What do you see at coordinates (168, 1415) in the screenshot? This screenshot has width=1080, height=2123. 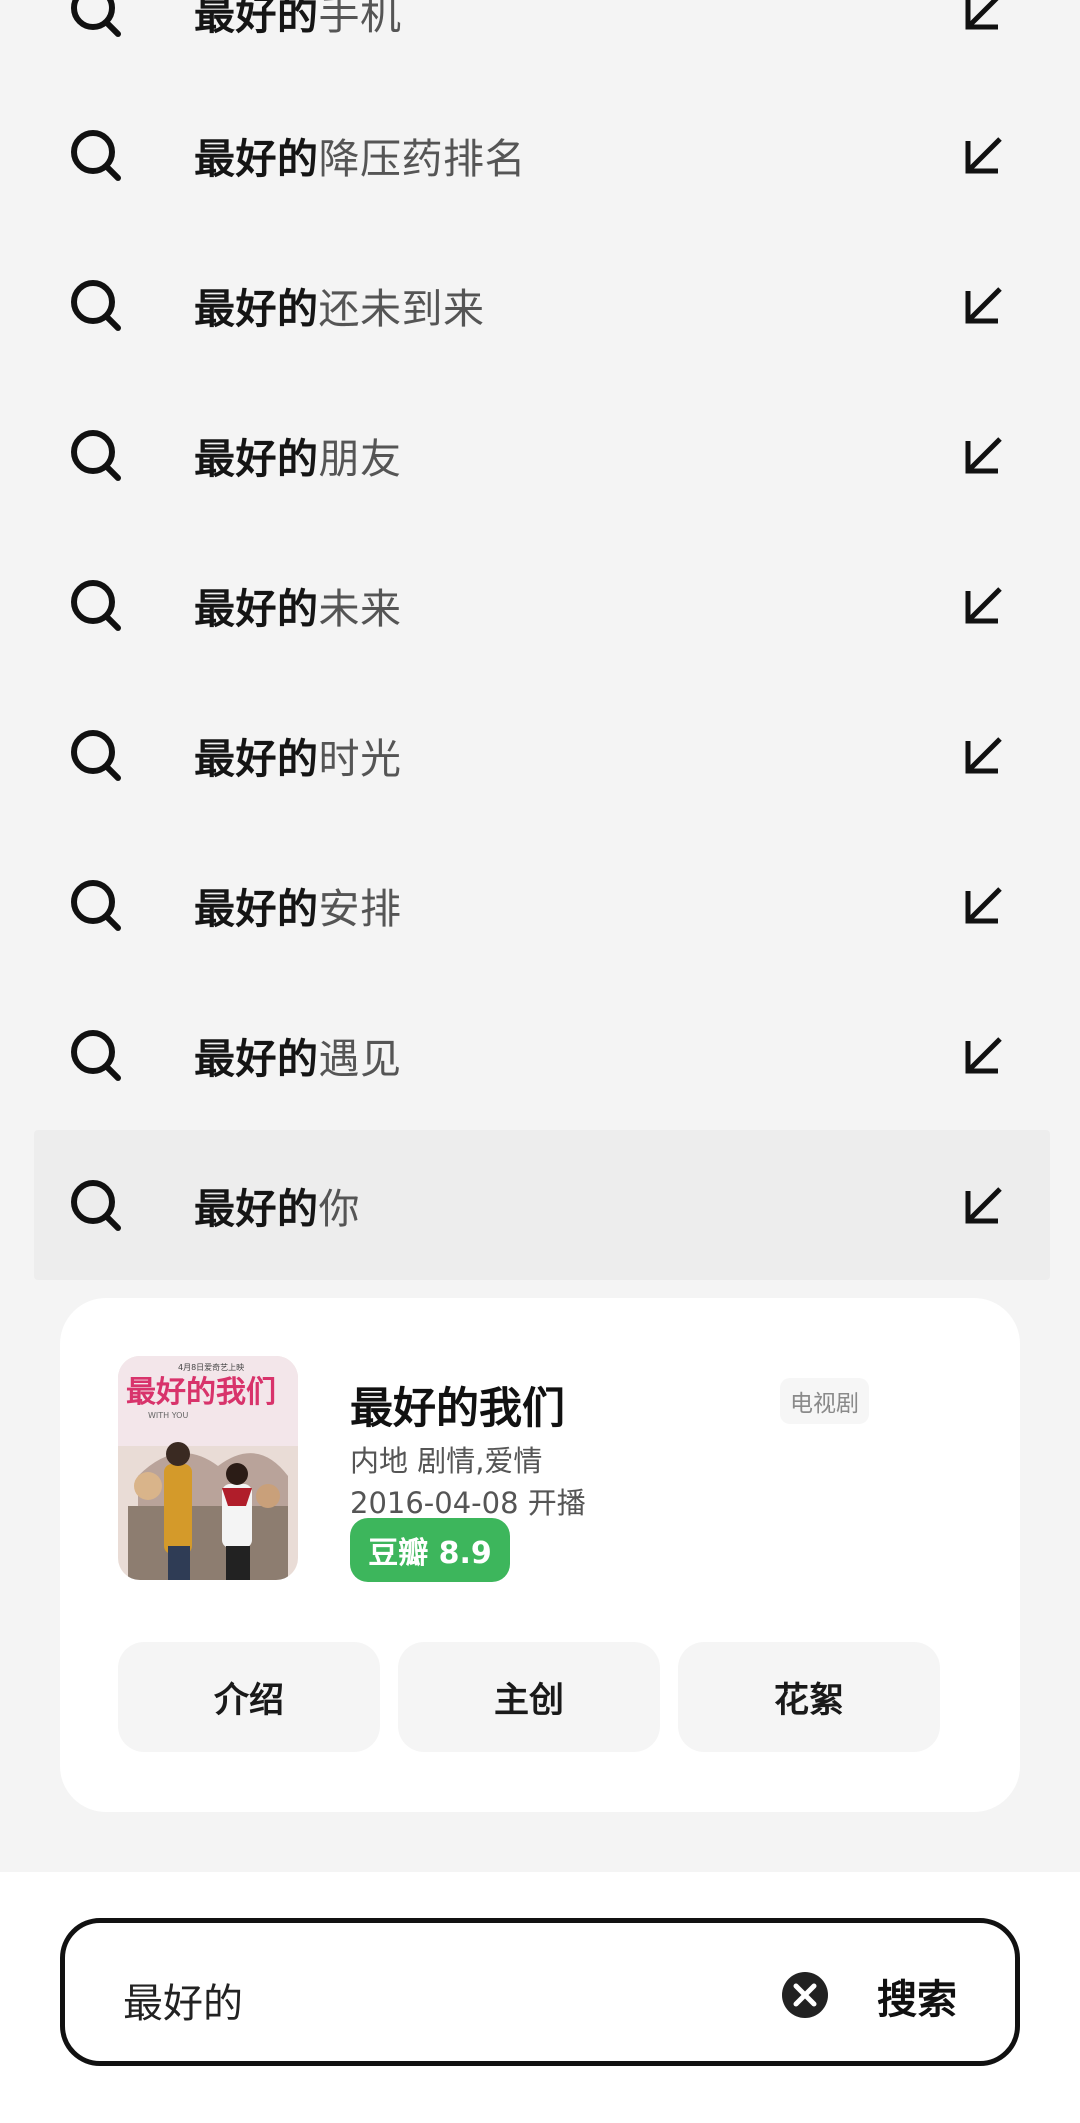 I see `poster-subtitle: WITH YOU` at bounding box center [168, 1415].